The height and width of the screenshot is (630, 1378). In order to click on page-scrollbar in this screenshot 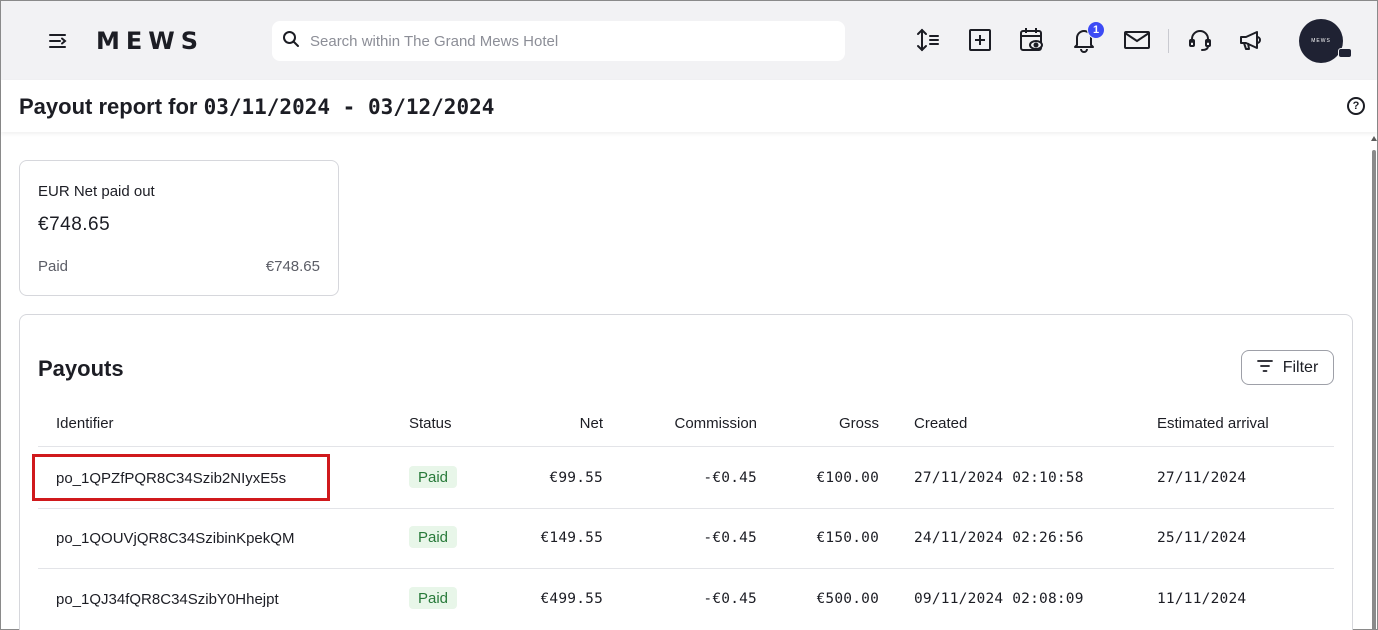, I will do `click(1374, 383)`.